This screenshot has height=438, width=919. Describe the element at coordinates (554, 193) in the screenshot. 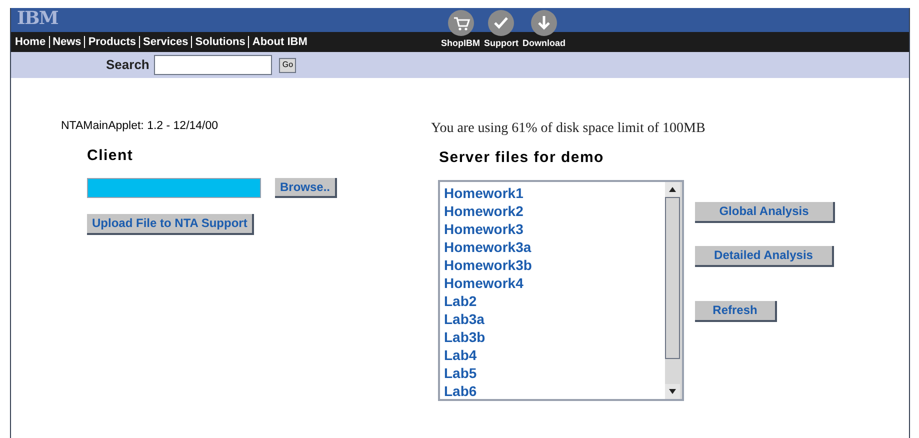

I see `file-item: Homework1` at that location.